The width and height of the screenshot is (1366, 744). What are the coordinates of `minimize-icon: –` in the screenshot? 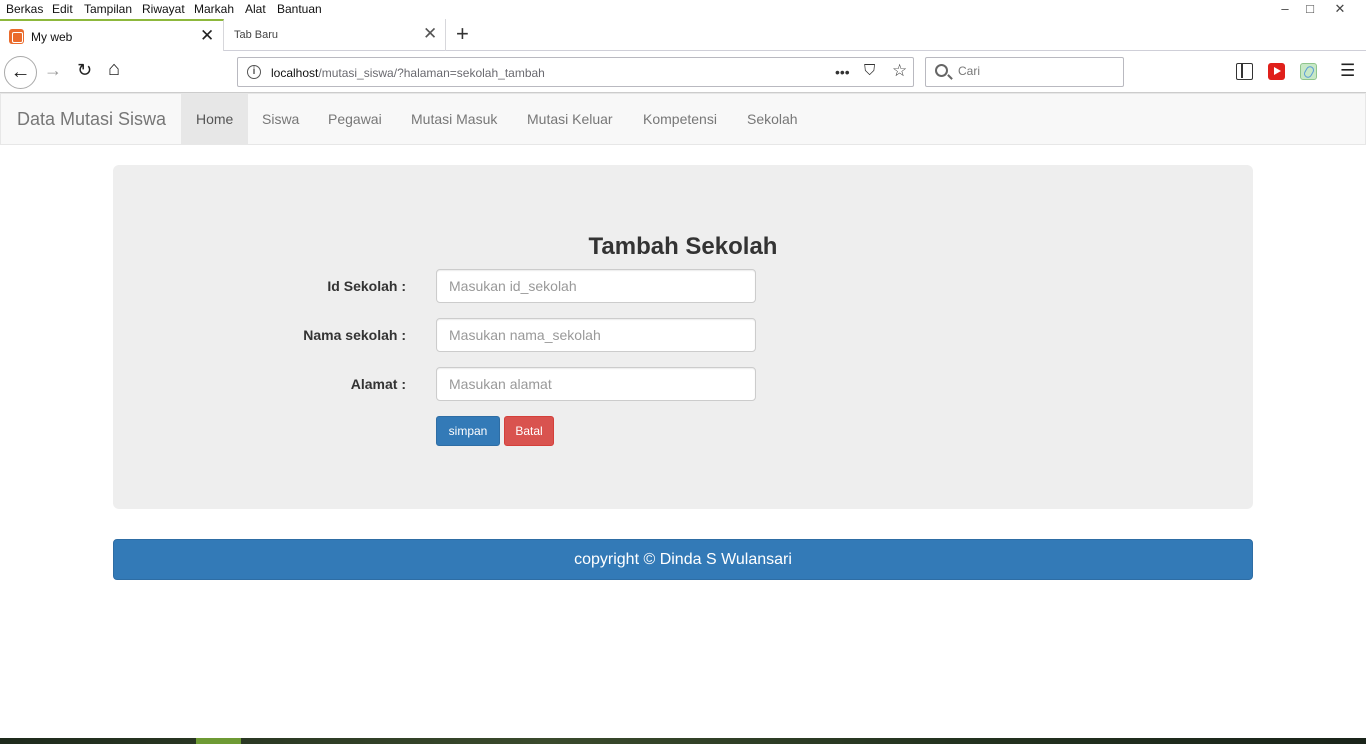 It's located at (1285, 8).